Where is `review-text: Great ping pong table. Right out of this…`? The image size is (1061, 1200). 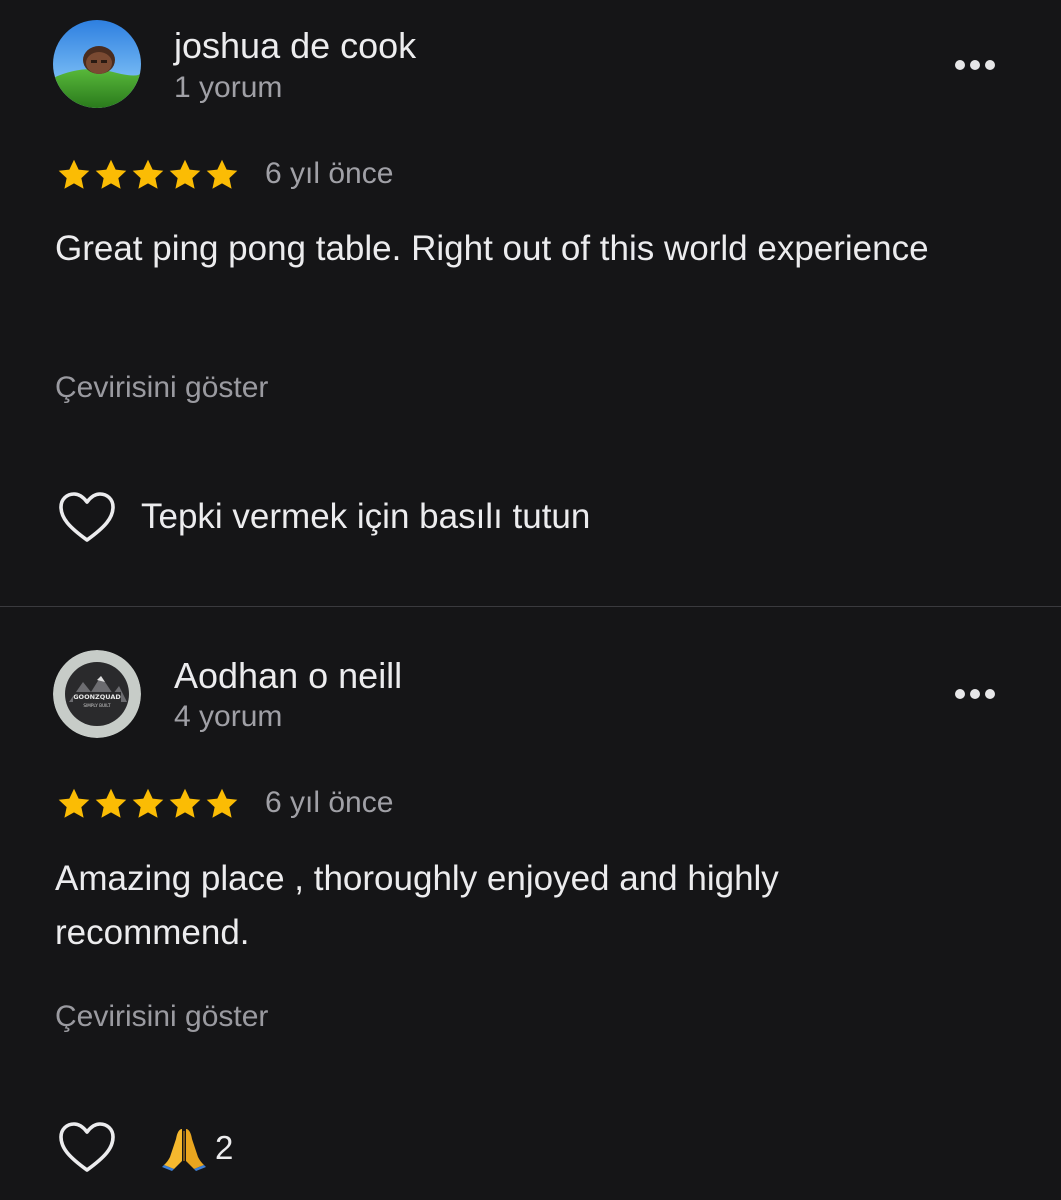 review-text: Great ping pong table. Right out of this… is located at coordinates (492, 248).